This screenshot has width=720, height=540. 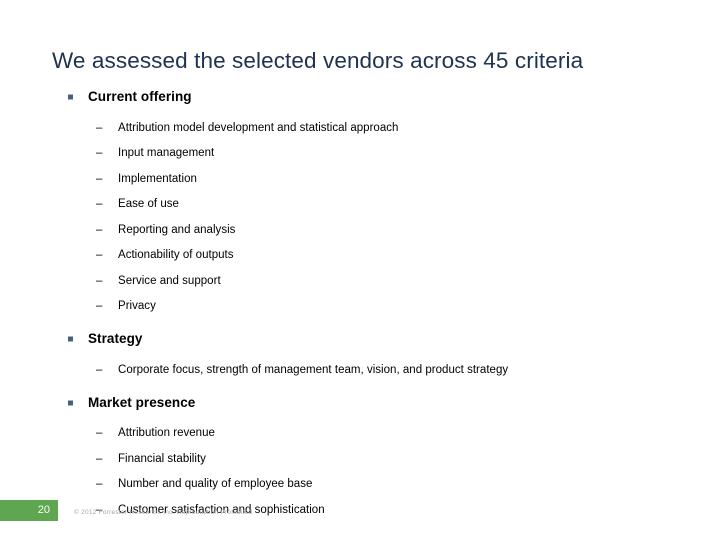 I want to click on bullet-level2-item: – Financial stability, so click(x=360, y=459).